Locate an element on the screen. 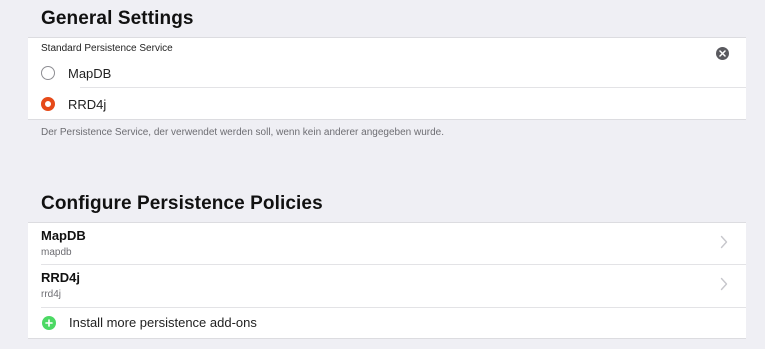  list-item-rrd4j: RRD4j rrd4j is located at coordinates (387, 285).